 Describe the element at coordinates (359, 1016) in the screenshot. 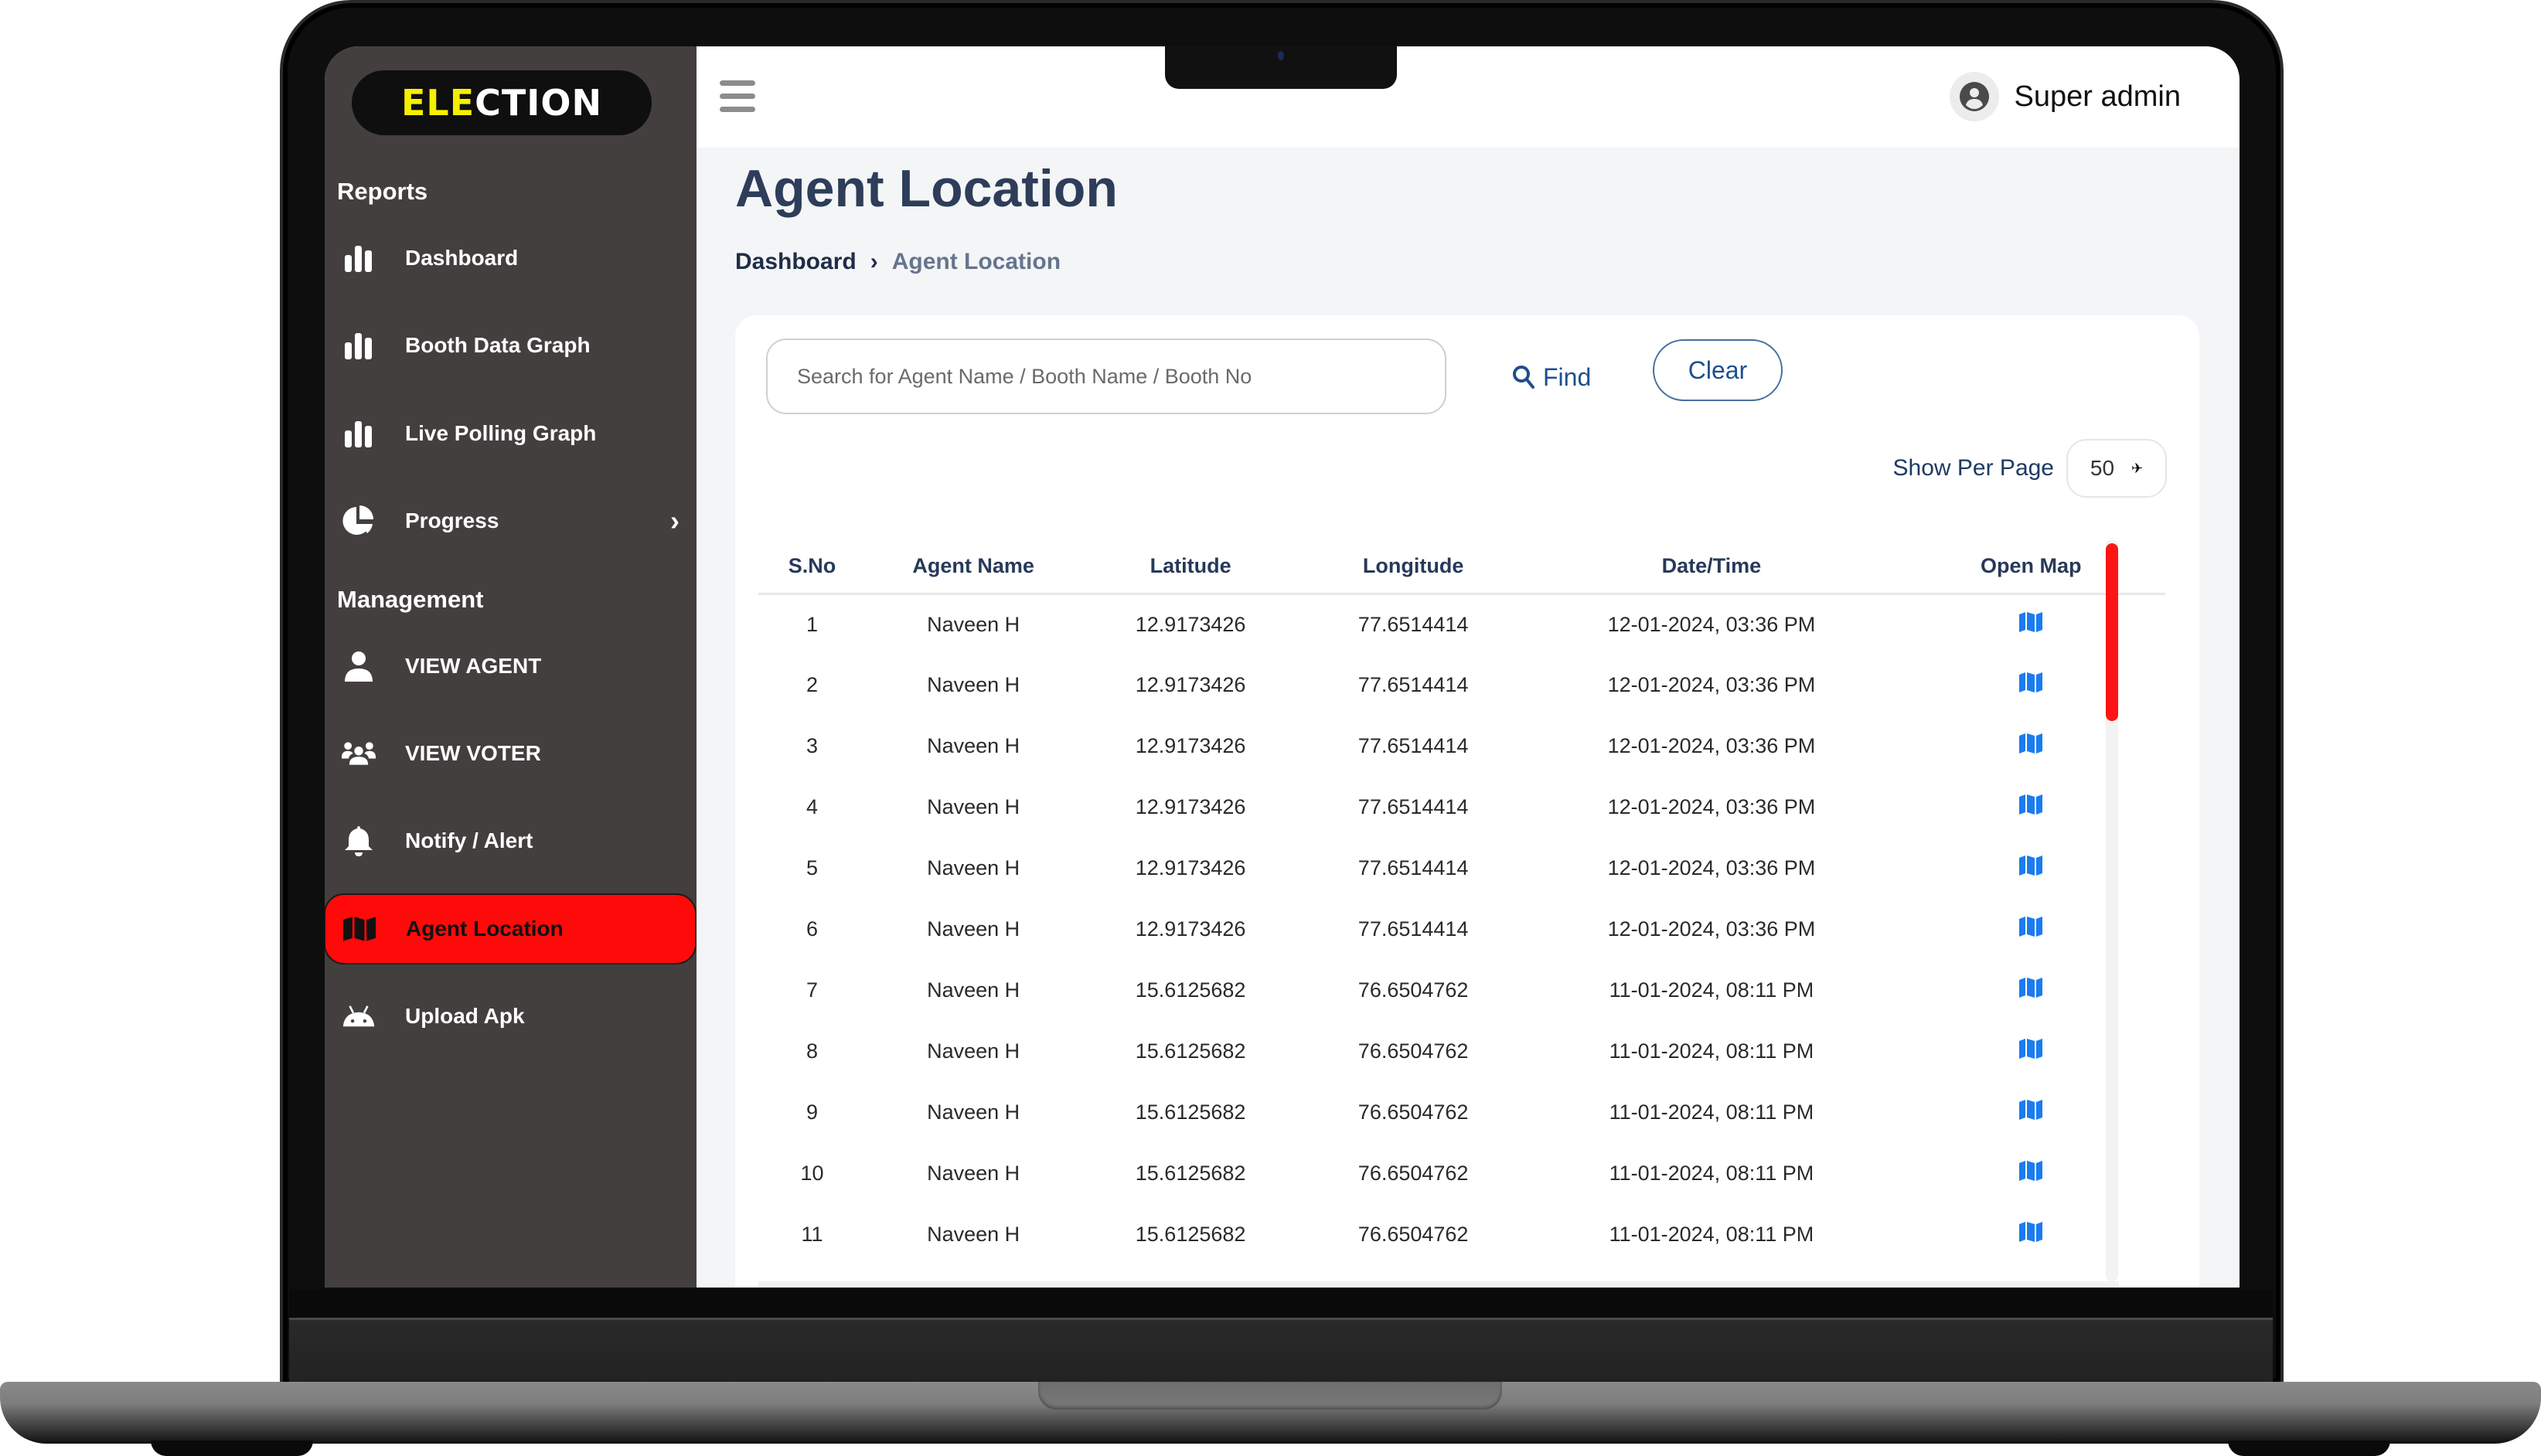

I see `android-icon` at that location.